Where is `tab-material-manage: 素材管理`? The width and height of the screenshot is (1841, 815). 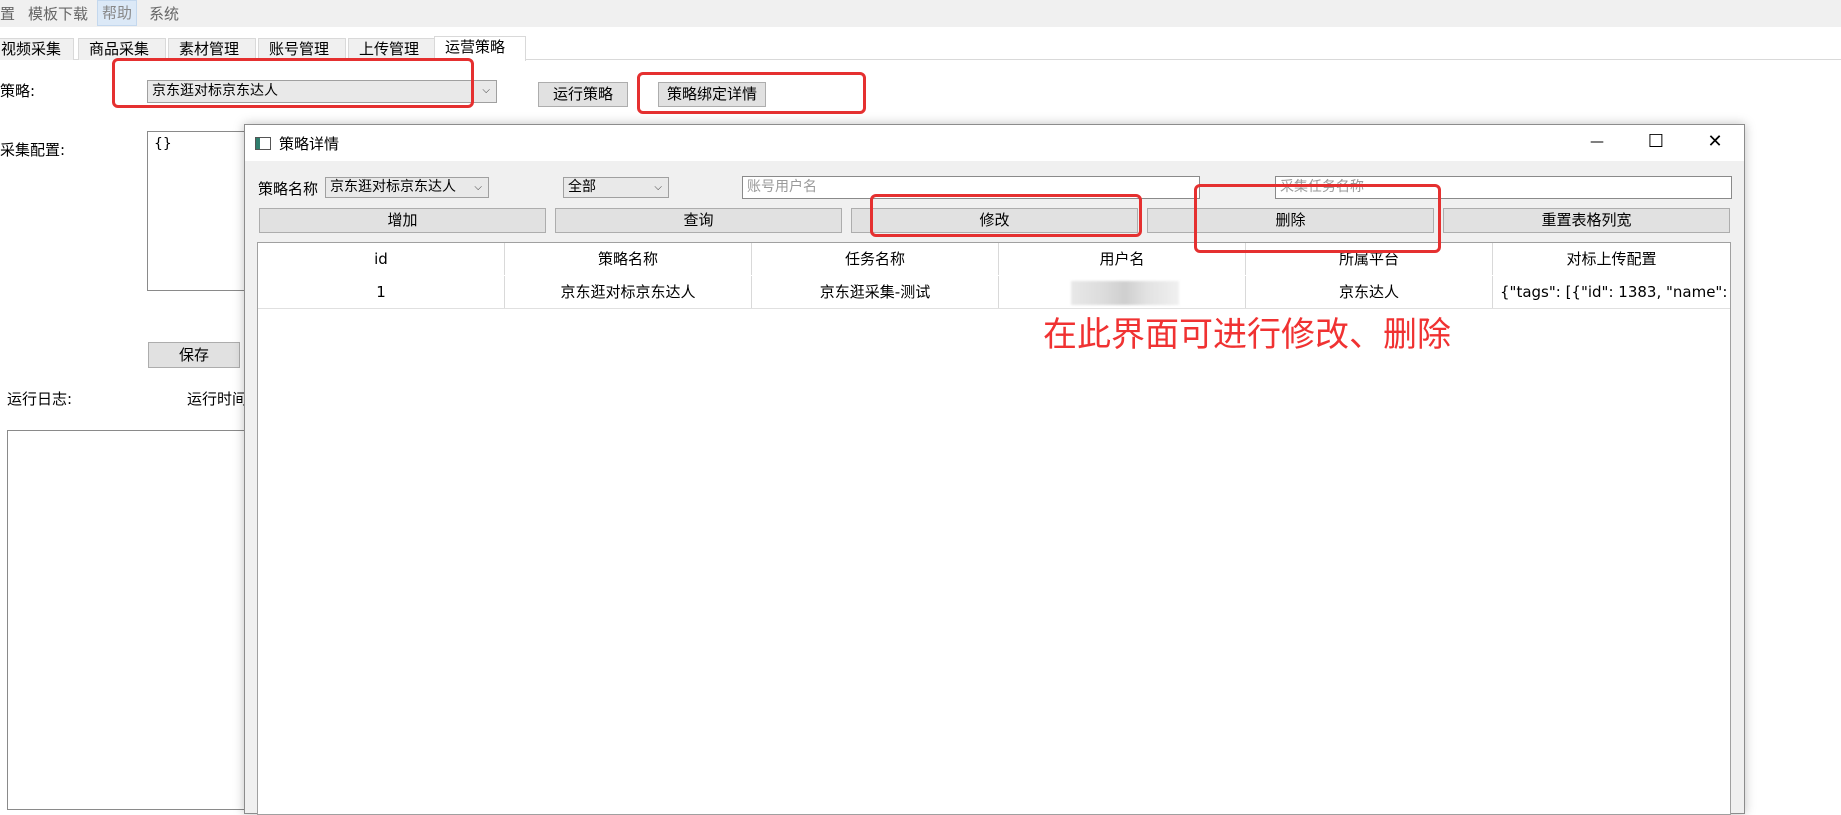 tab-material-manage: 素材管理 is located at coordinates (212, 49).